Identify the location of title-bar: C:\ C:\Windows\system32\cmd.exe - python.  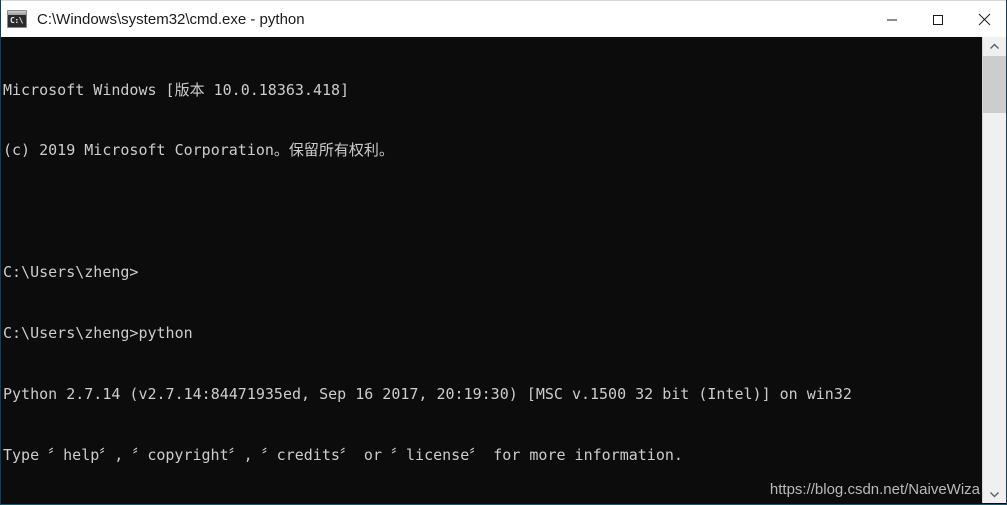
(503, 19).